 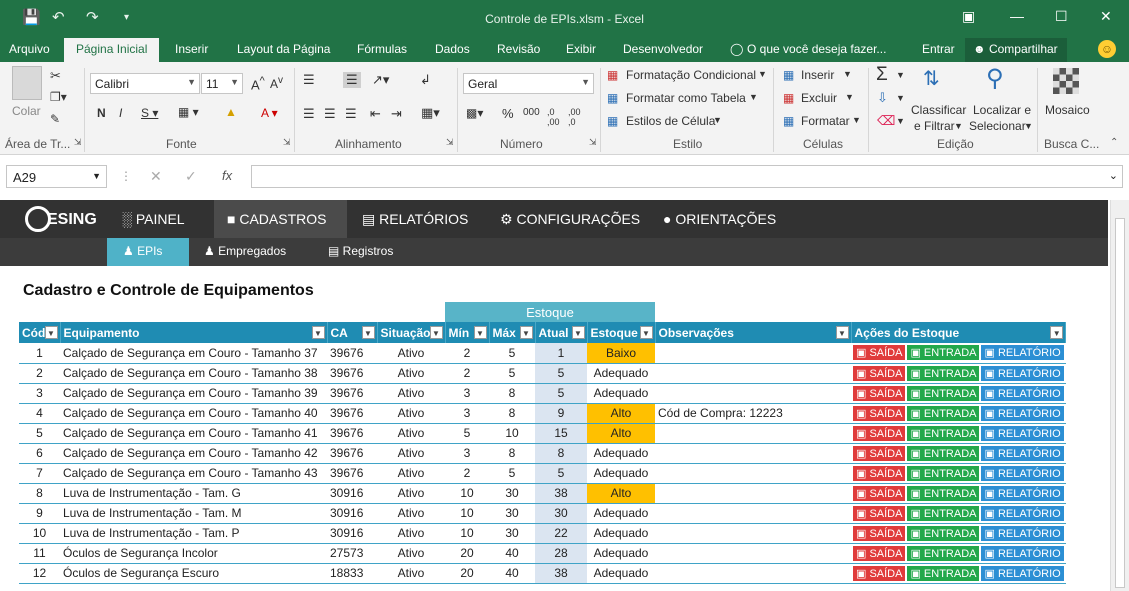 What do you see at coordinates (997, 126) in the screenshot?
I see `find-select-label-2: Selecionar` at bounding box center [997, 126].